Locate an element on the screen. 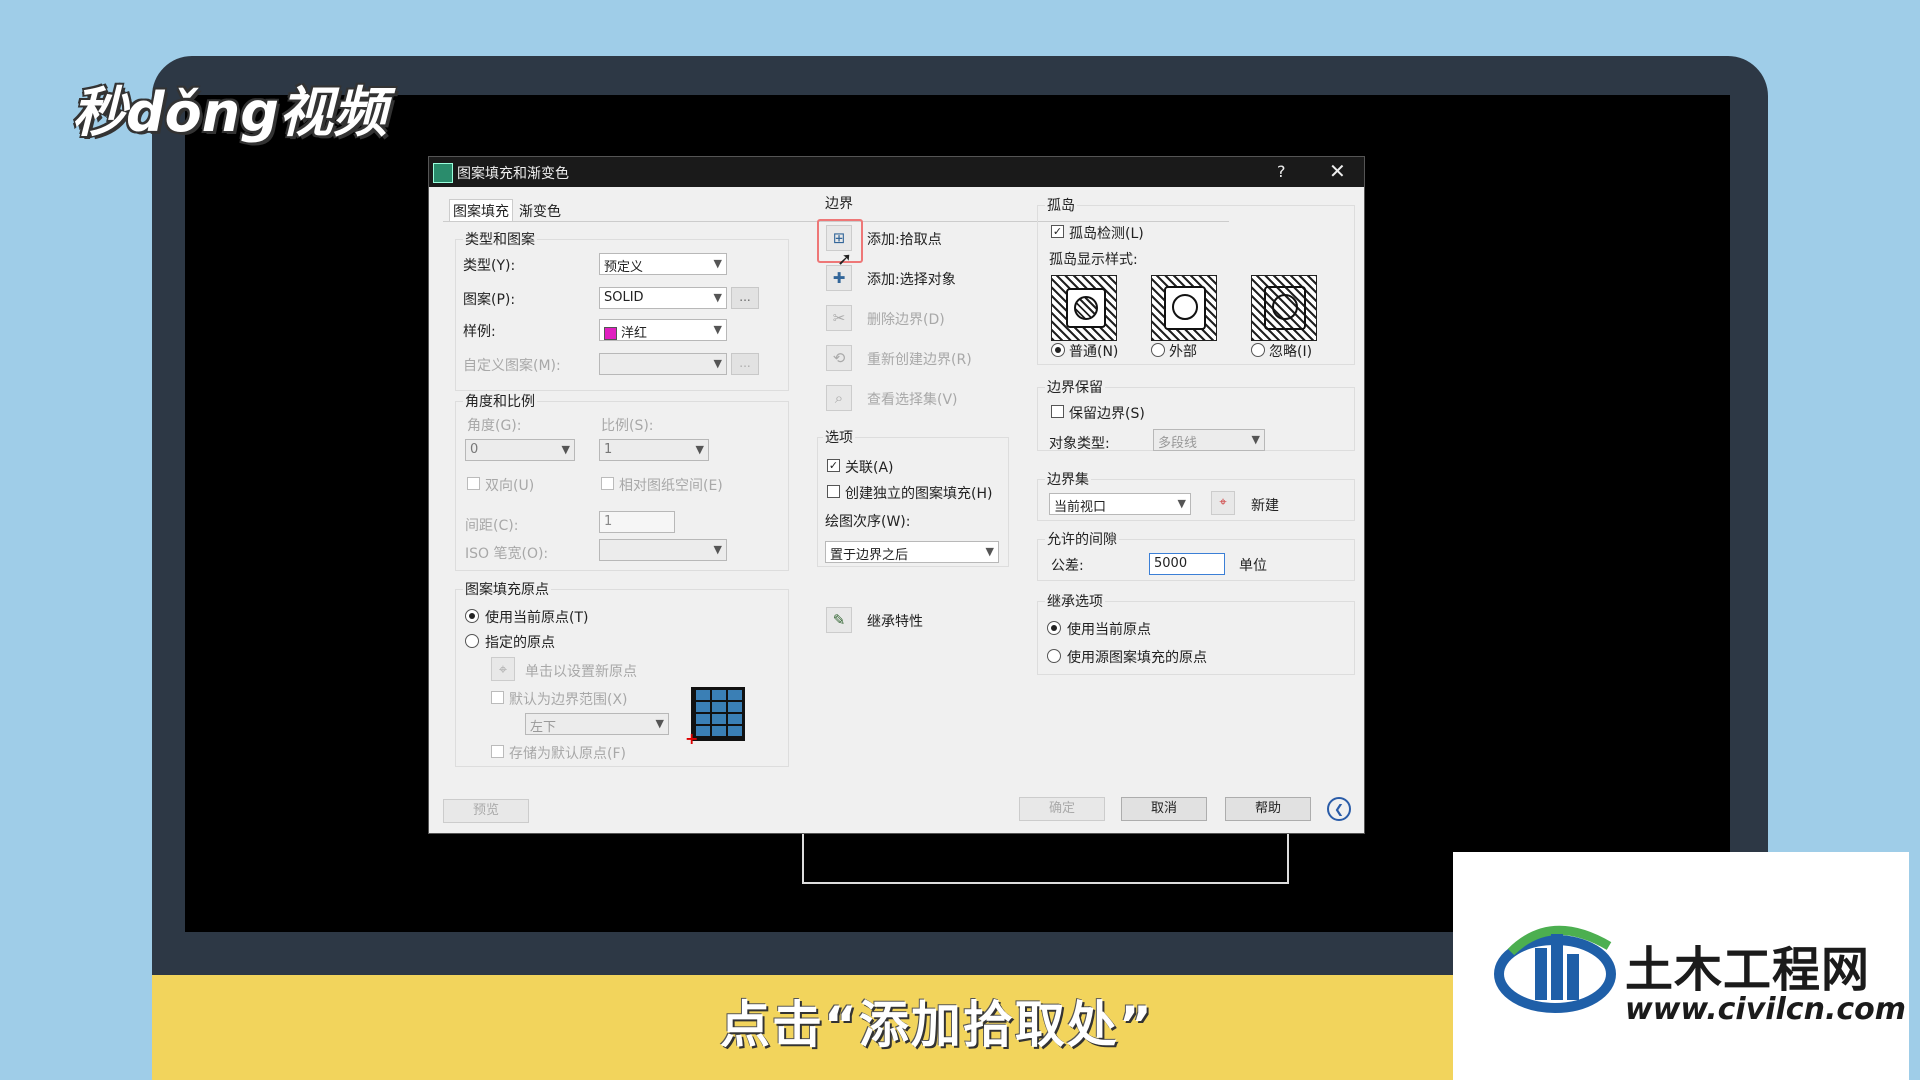 The image size is (1920, 1080). pick-point-icon: ⊞ is located at coordinates (839, 238).